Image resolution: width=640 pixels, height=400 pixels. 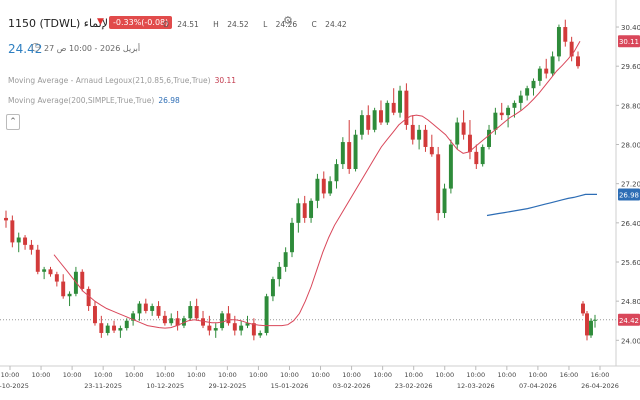 What do you see at coordinates (630, 67) in the screenshot?
I see `y-tick-label: 29.60` at bounding box center [630, 67].